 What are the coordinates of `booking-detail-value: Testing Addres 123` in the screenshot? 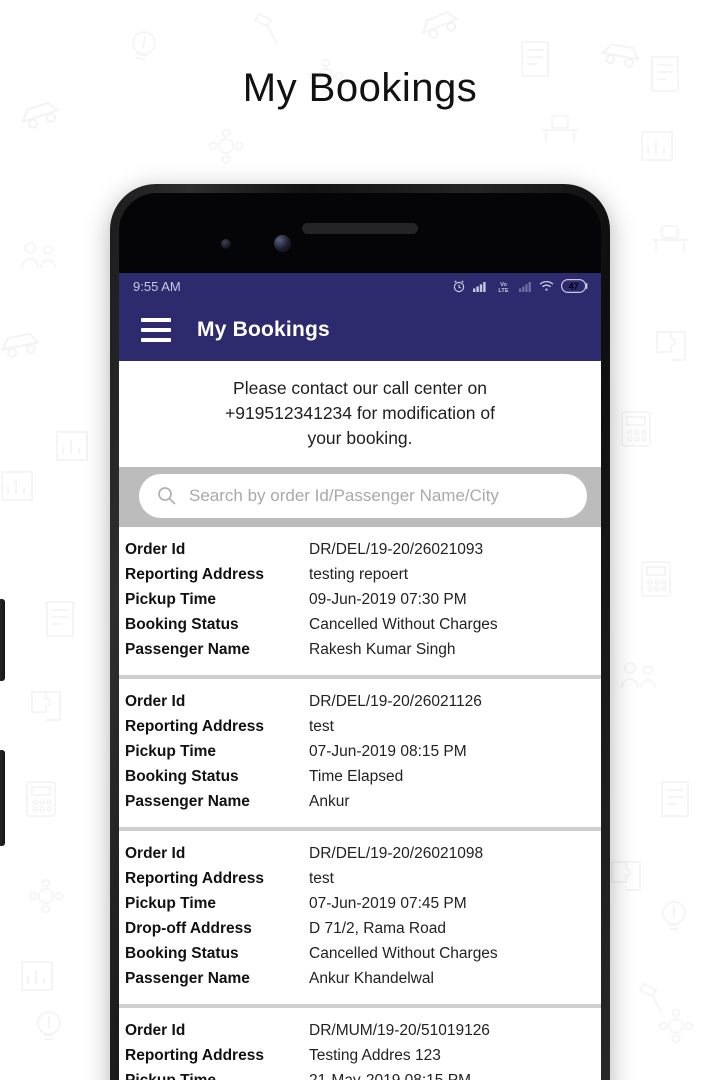 It's located at (375, 1056).